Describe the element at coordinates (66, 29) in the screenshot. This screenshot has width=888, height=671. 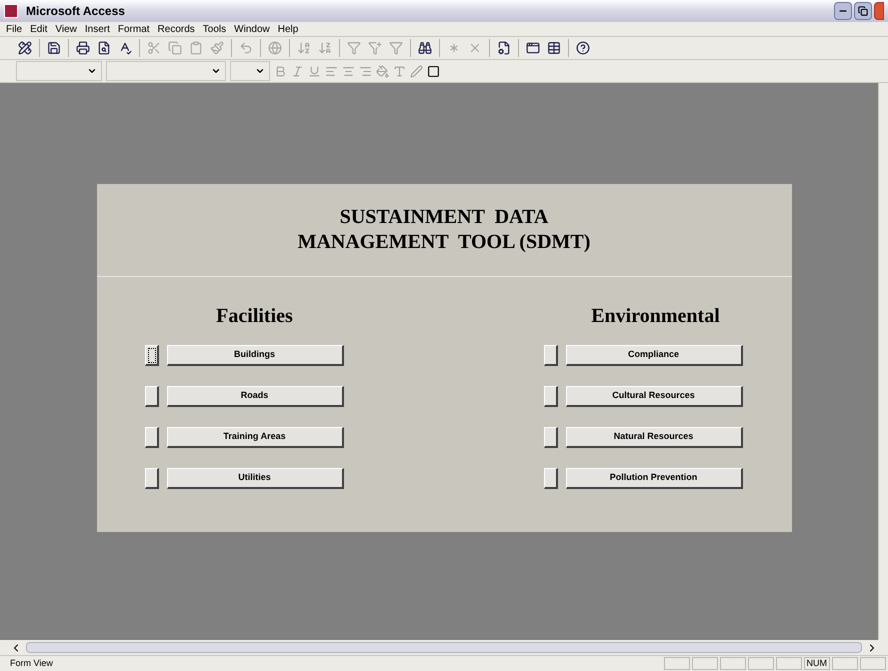
I see `menu-item: View` at that location.